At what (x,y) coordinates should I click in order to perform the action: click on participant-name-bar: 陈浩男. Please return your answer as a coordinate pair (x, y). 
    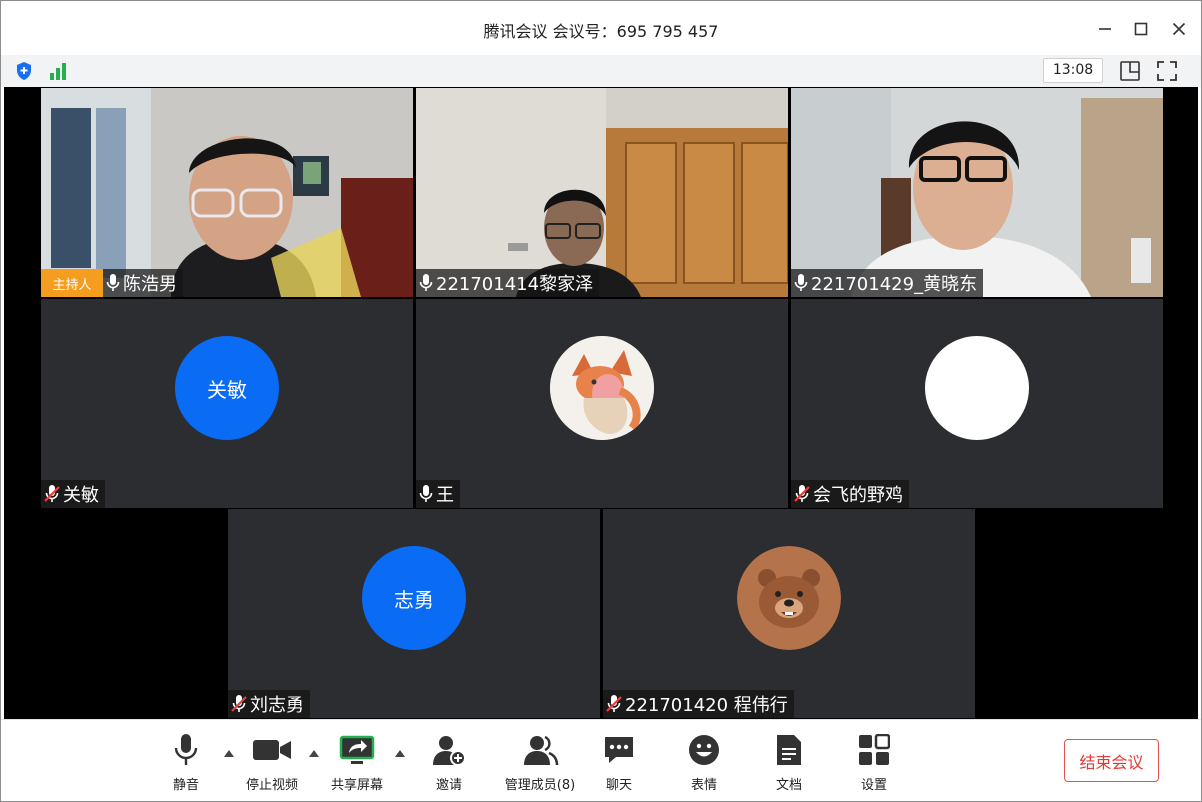
    Looking at the image, I should click on (143, 283).